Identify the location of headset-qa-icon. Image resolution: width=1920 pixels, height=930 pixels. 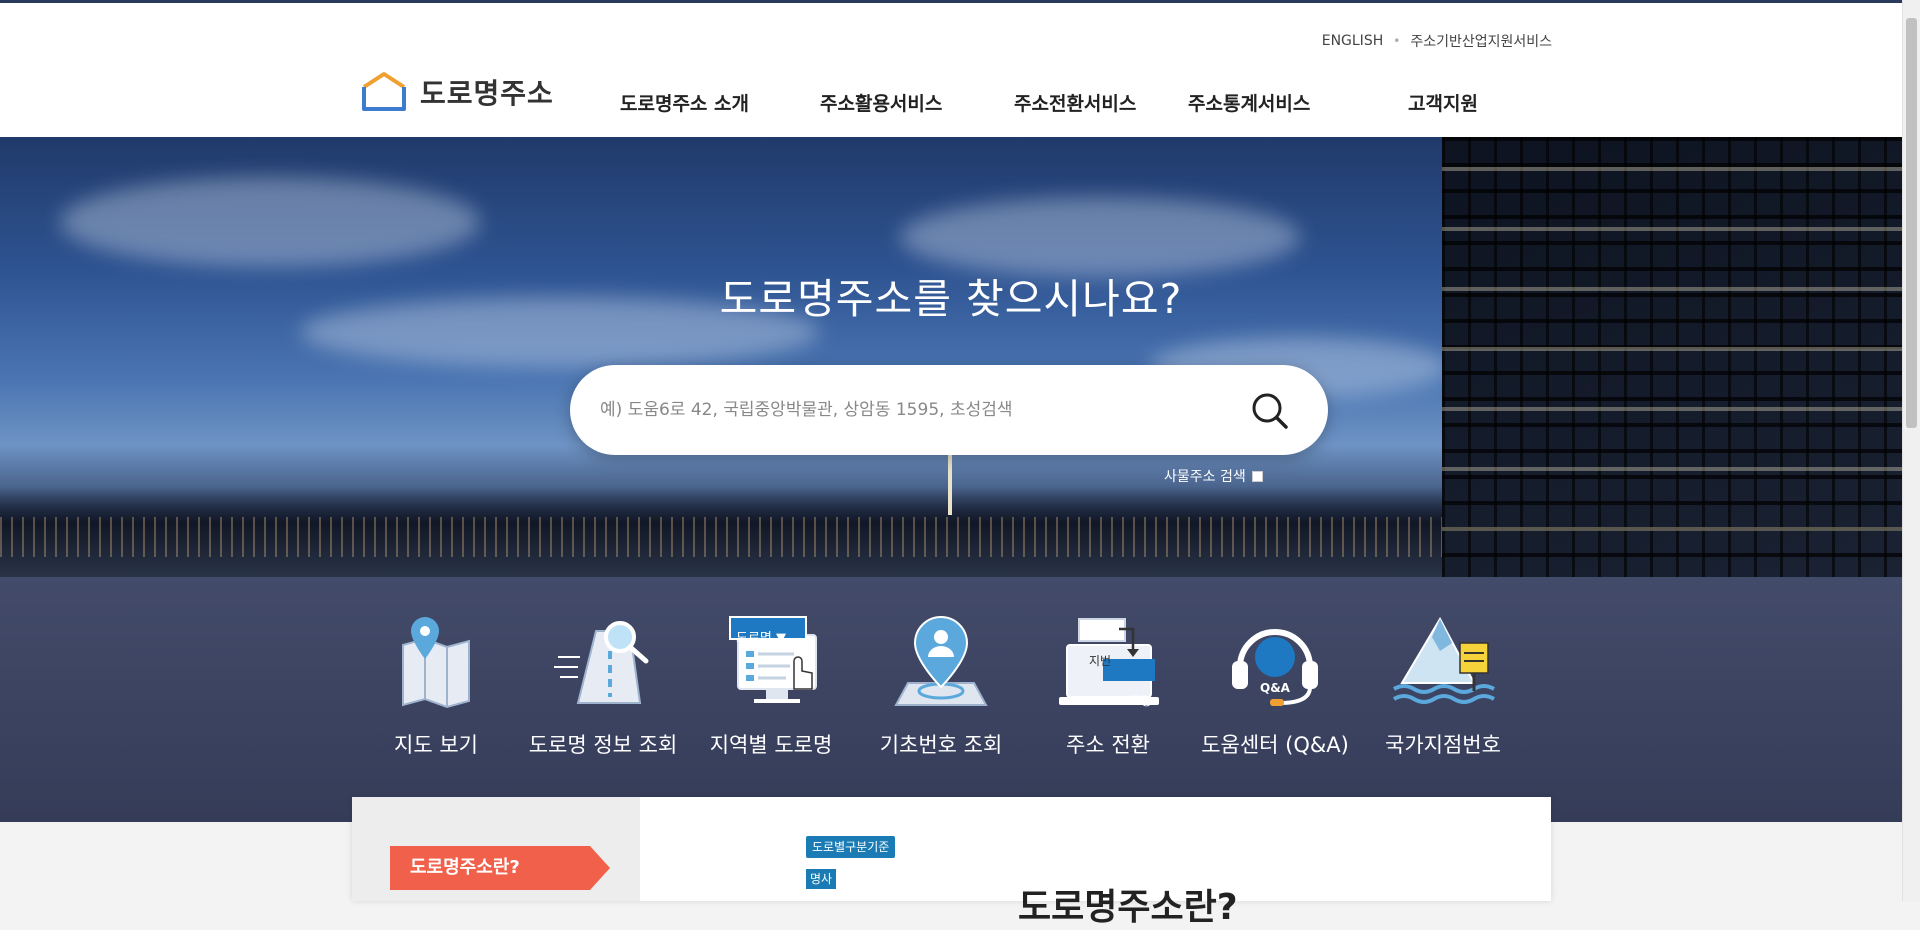
(1275, 667).